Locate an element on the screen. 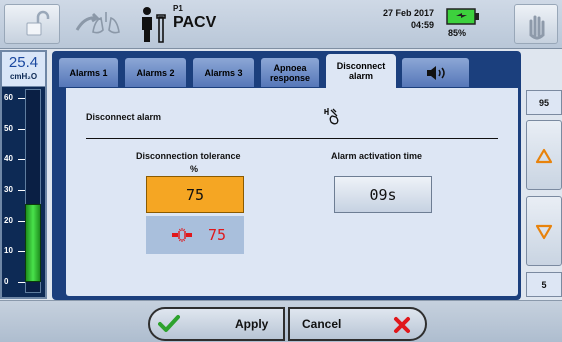  decrease-button is located at coordinates (544, 231).